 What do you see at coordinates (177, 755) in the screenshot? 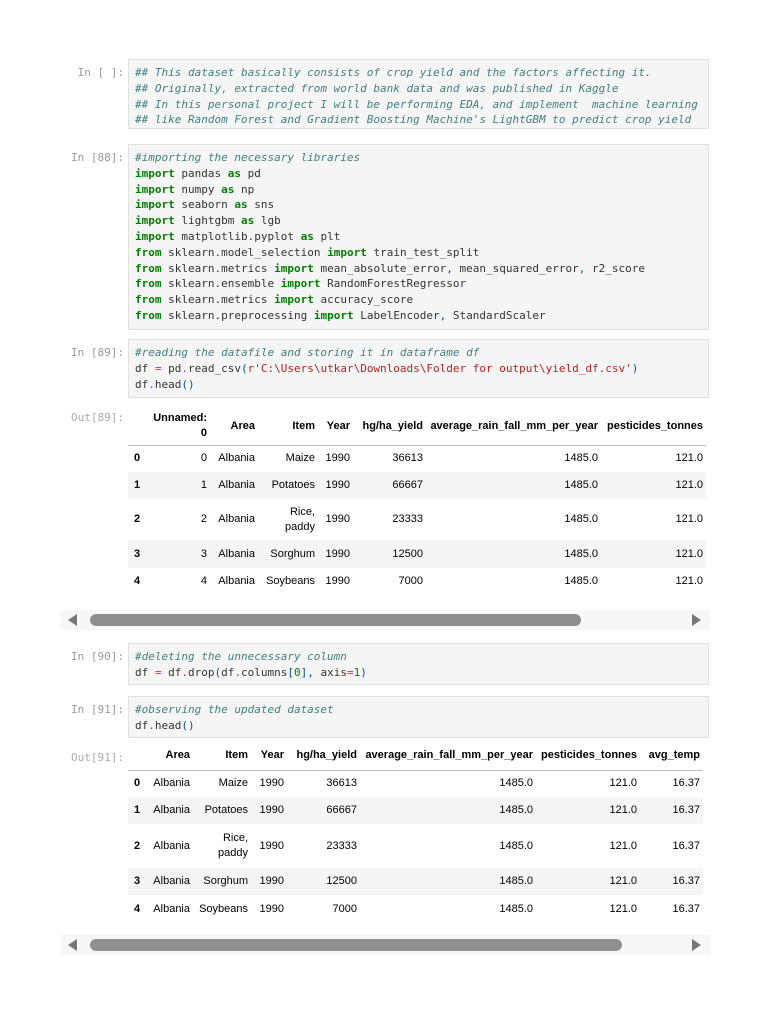
I see `column-header: Area` at bounding box center [177, 755].